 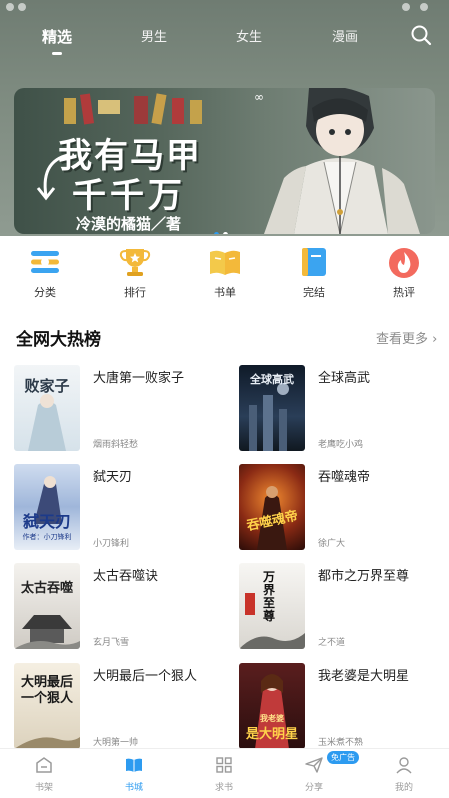 What do you see at coordinates (58, 340) in the screenshot?
I see `section-title: 全网大热榜` at bounding box center [58, 340].